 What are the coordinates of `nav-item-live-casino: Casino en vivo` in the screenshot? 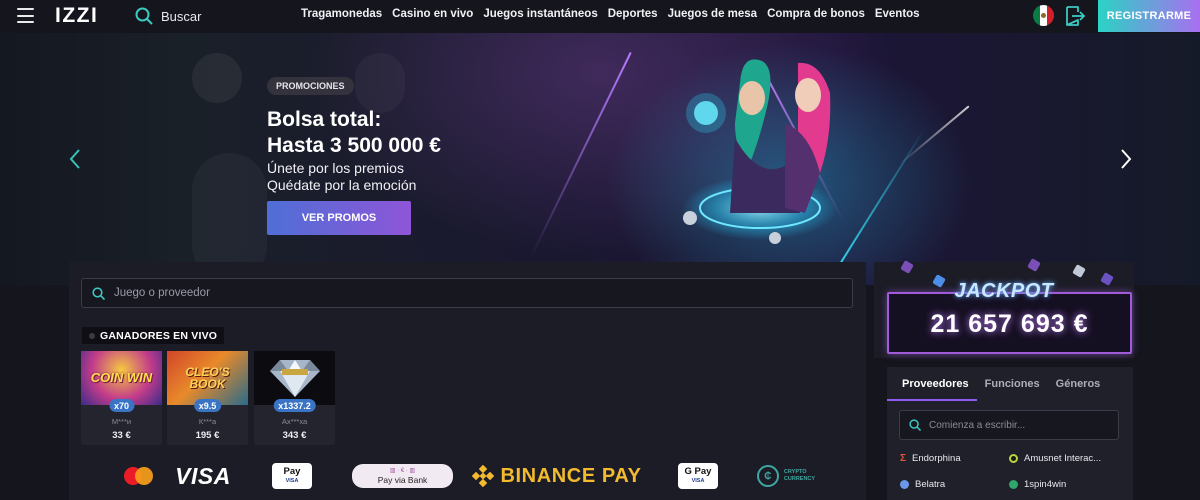 It's located at (432, 14).